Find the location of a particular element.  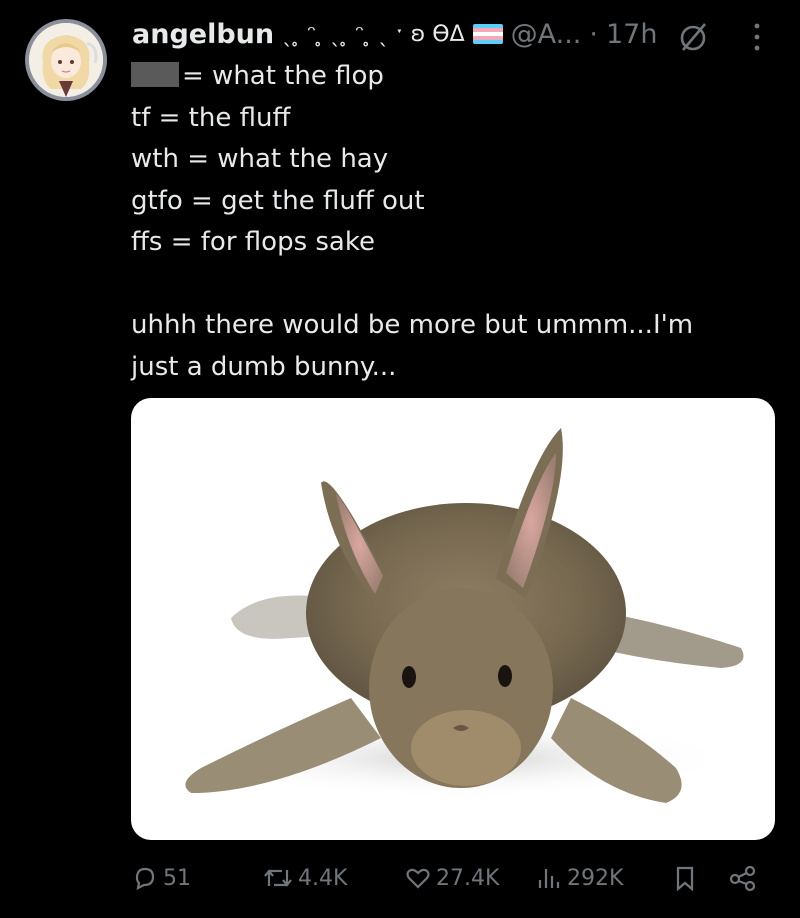

tweet-line: tf = the fluff is located at coordinates (211, 117).